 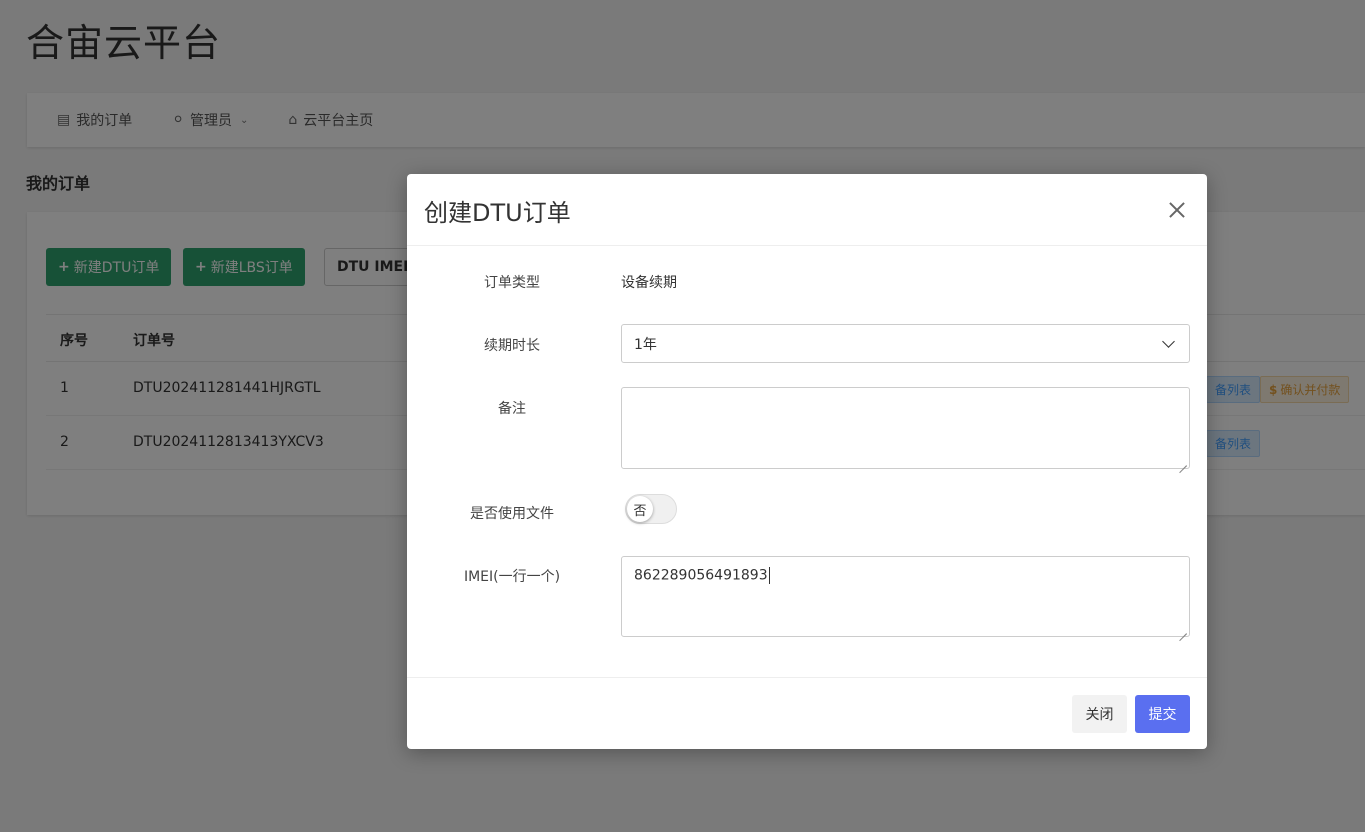 I want to click on selected-value: 1年, so click(x=645, y=344).